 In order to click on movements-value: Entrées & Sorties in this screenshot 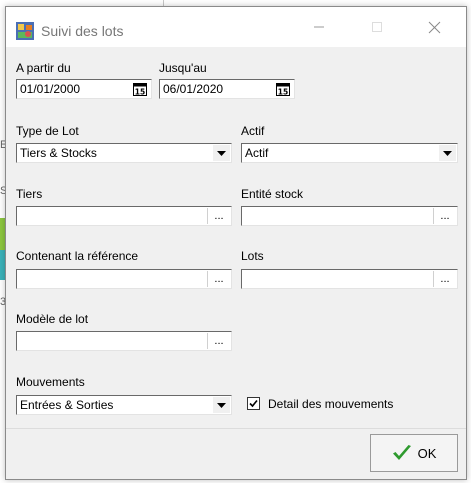, I will do `click(67, 405)`.